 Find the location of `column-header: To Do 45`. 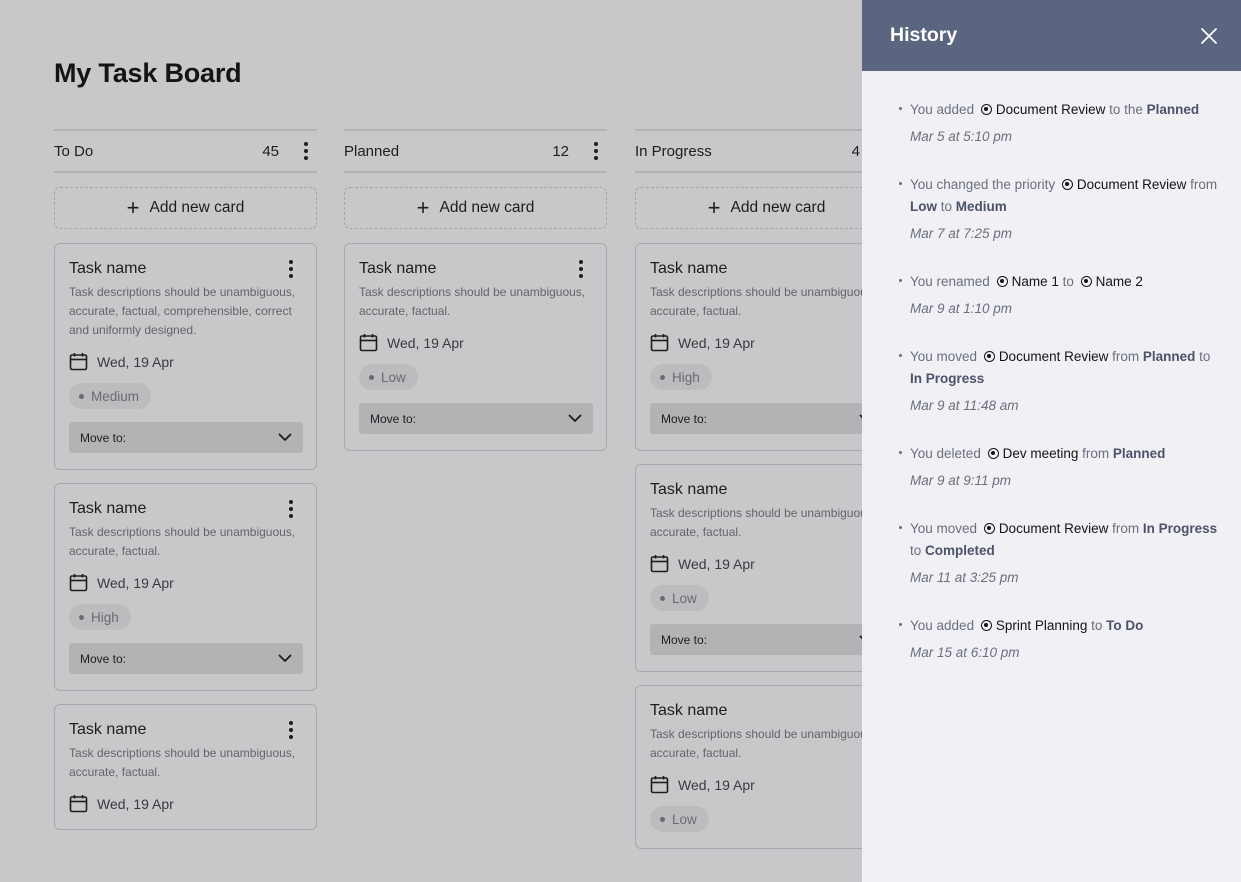

column-header: To Do 45 is located at coordinates (185, 151).